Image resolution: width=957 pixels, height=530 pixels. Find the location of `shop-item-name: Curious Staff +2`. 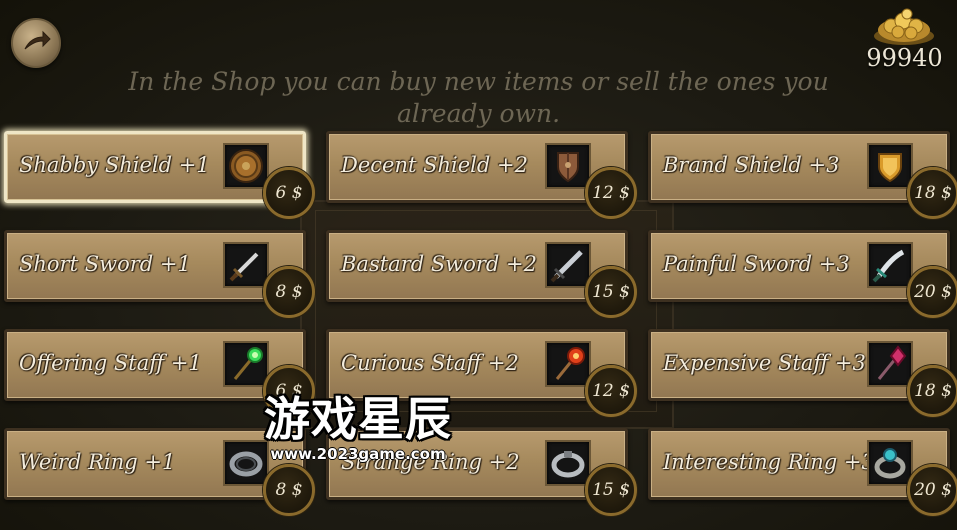

shop-item-name: Curious Staff +2 is located at coordinates (430, 363).